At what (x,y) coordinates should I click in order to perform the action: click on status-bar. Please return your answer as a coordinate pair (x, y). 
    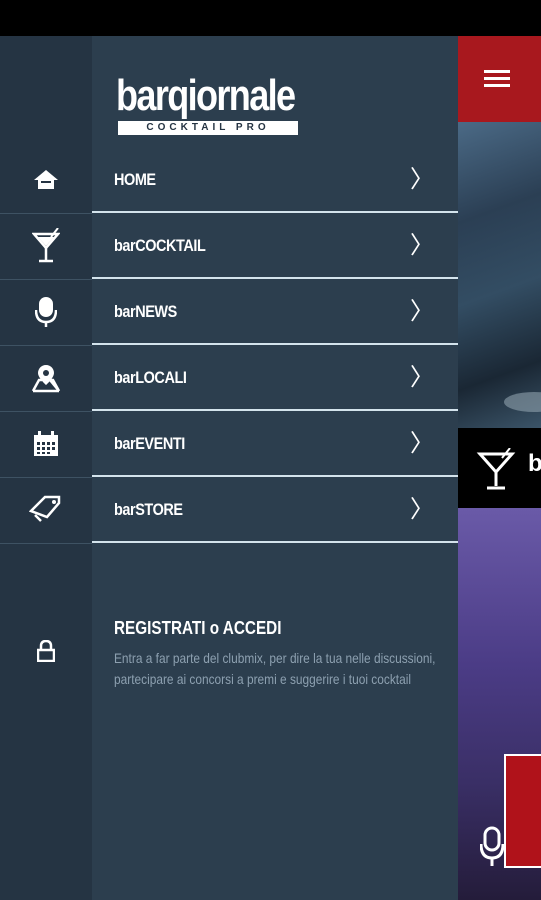
    Looking at the image, I should click on (270, 18).